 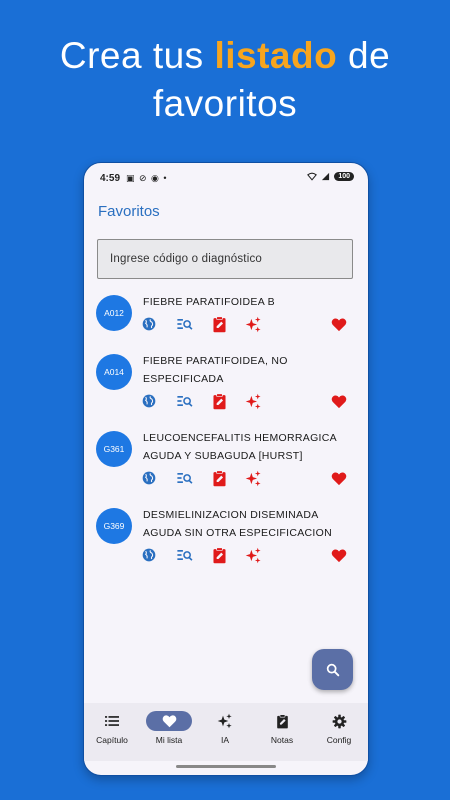 I want to click on nav-label: IA, so click(x=225, y=740).